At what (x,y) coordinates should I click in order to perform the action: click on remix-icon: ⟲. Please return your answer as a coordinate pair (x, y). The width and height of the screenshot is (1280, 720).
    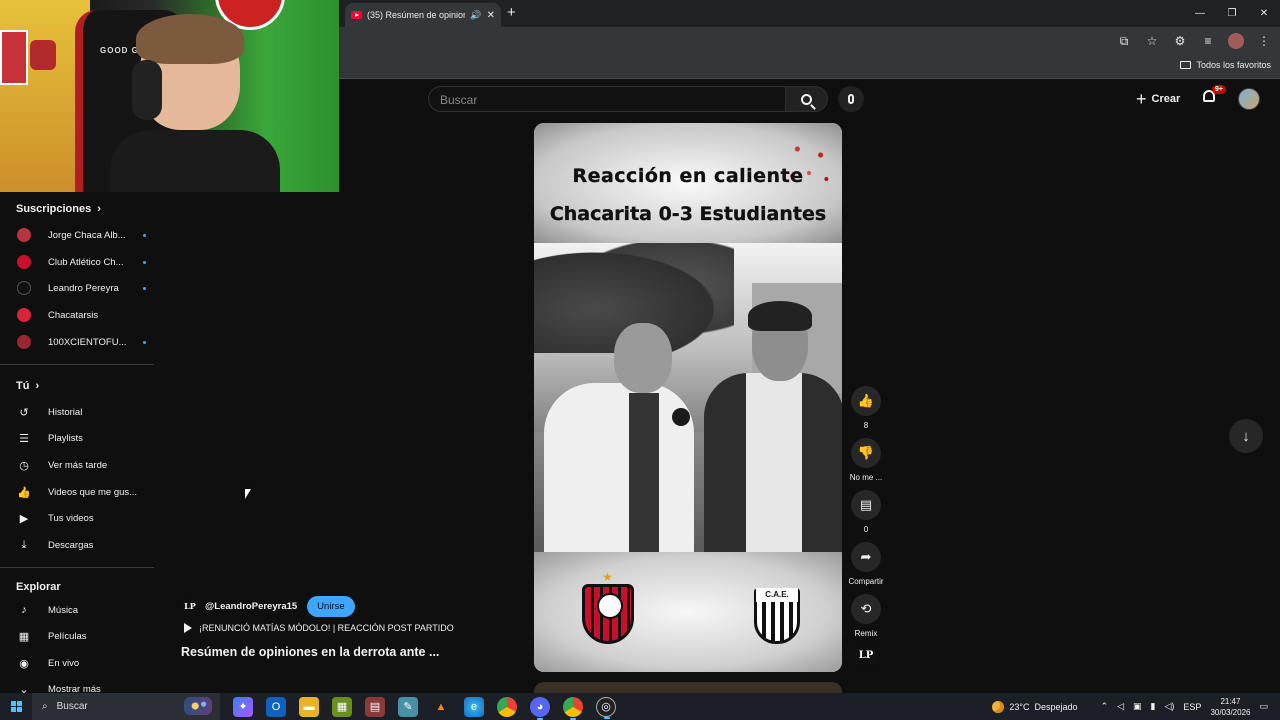
    Looking at the image, I should click on (866, 608).